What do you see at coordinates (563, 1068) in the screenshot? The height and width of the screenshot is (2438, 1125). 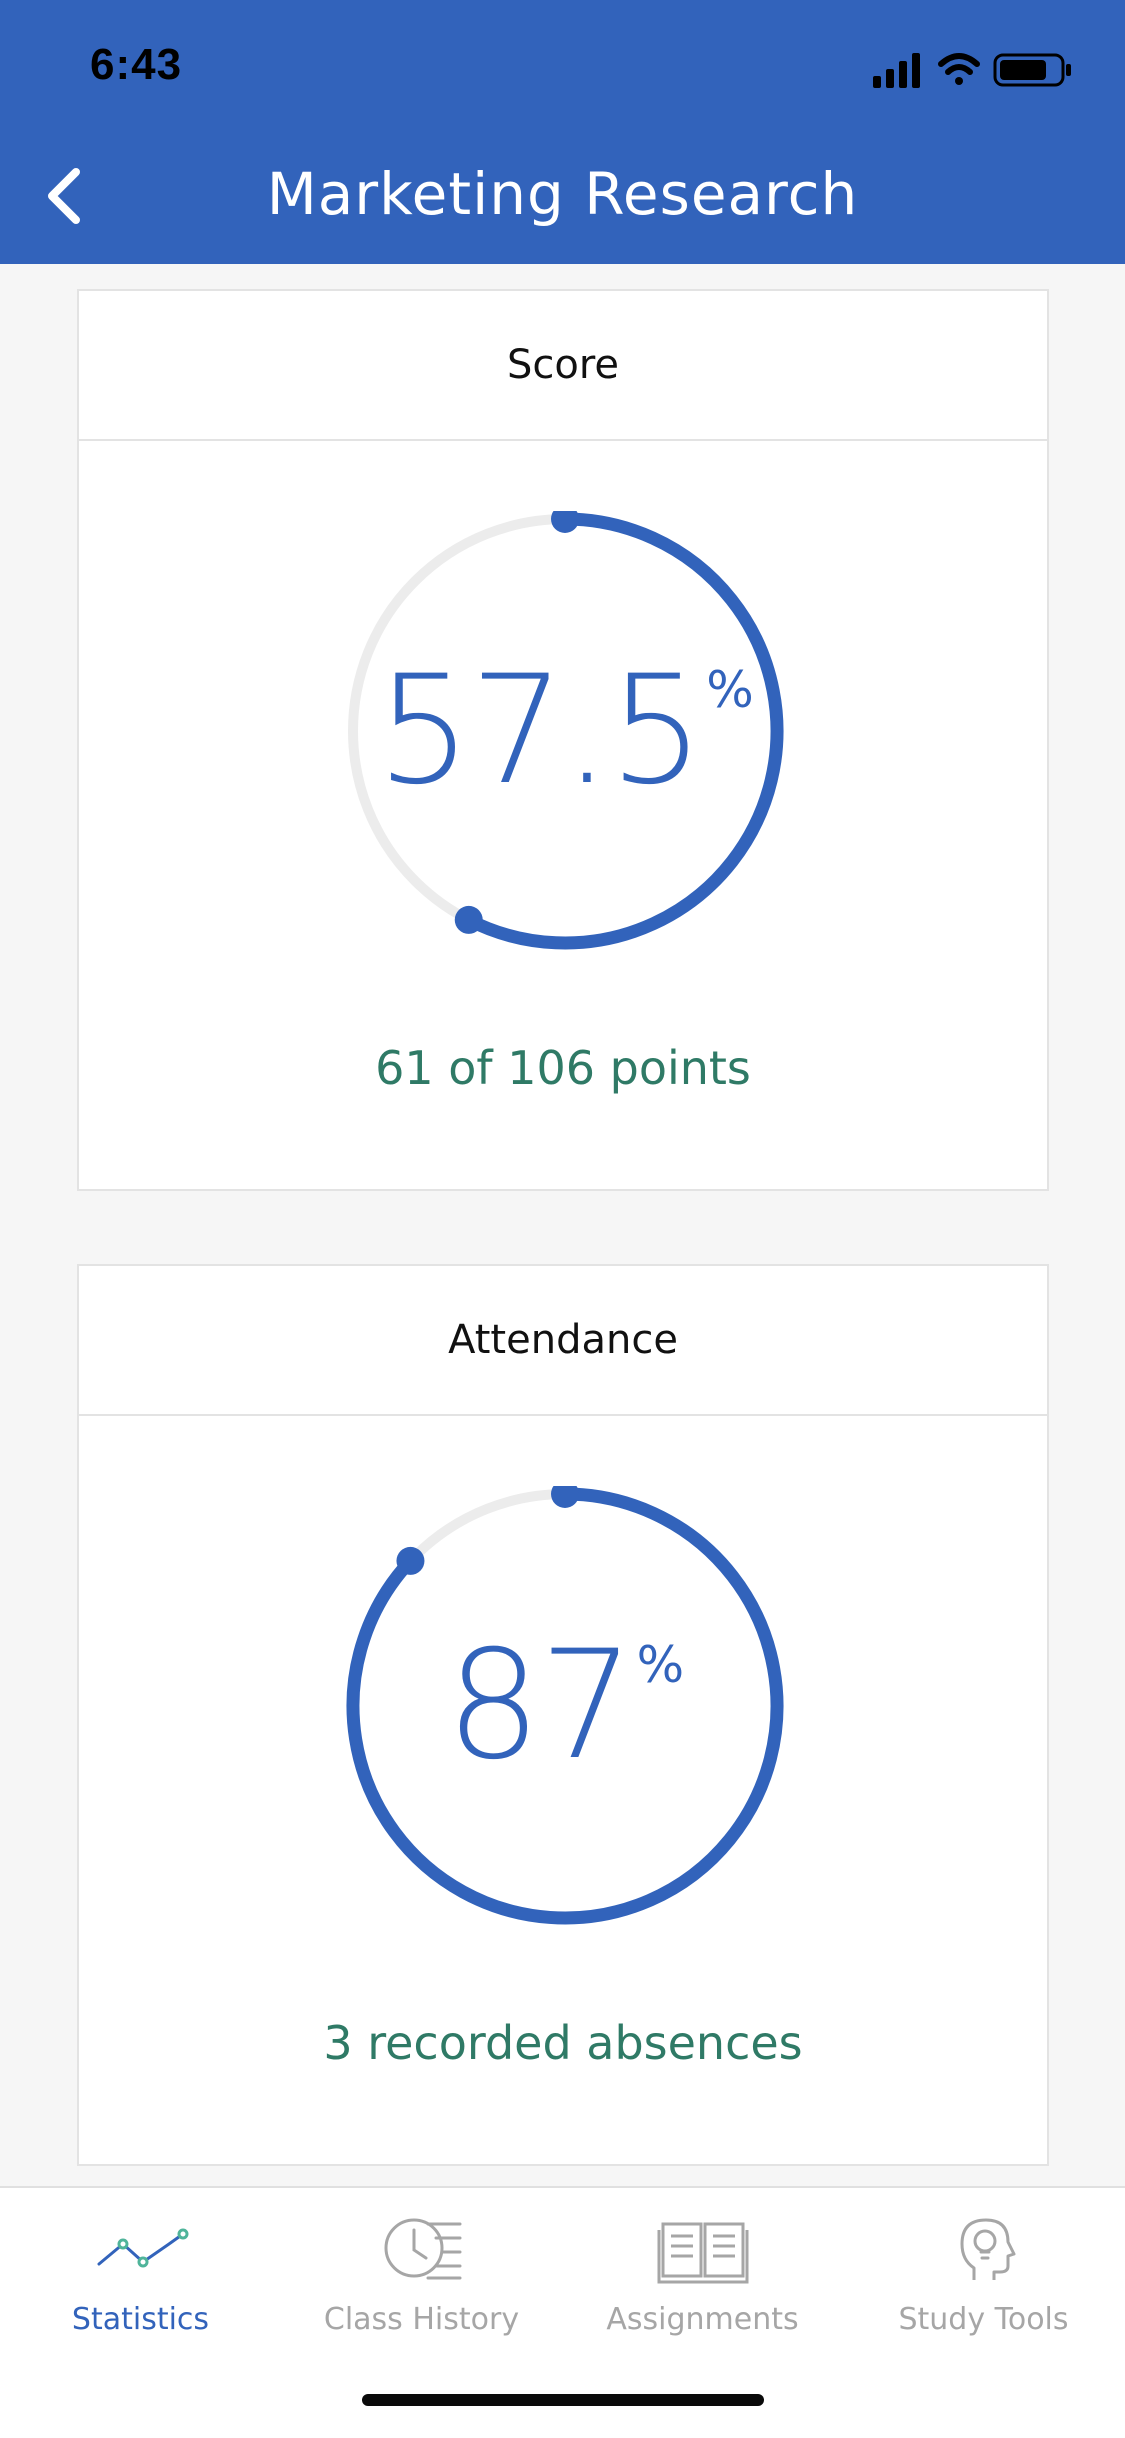 I see `score-caption: 61 of 106 points` at bounding box center [563, 1068].